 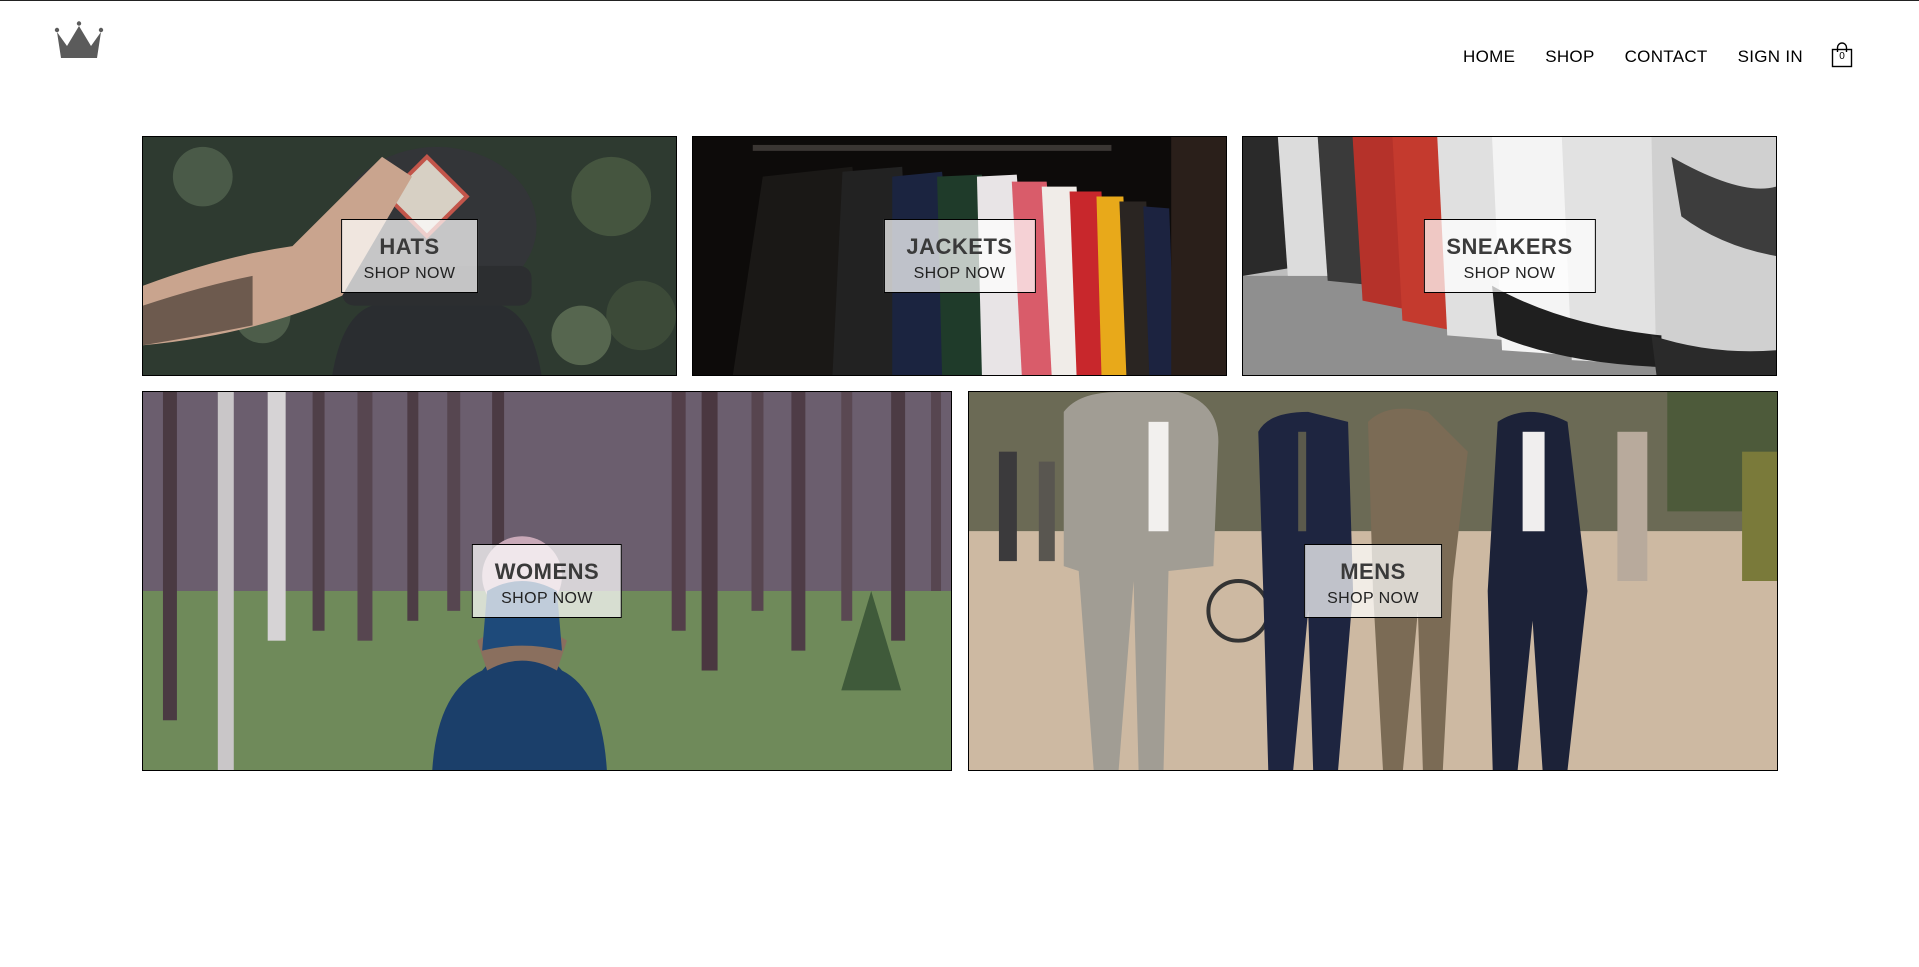 I want to click on menu-item-jackets: JACKETS SHOP NOW, so click(x=959, y=256).